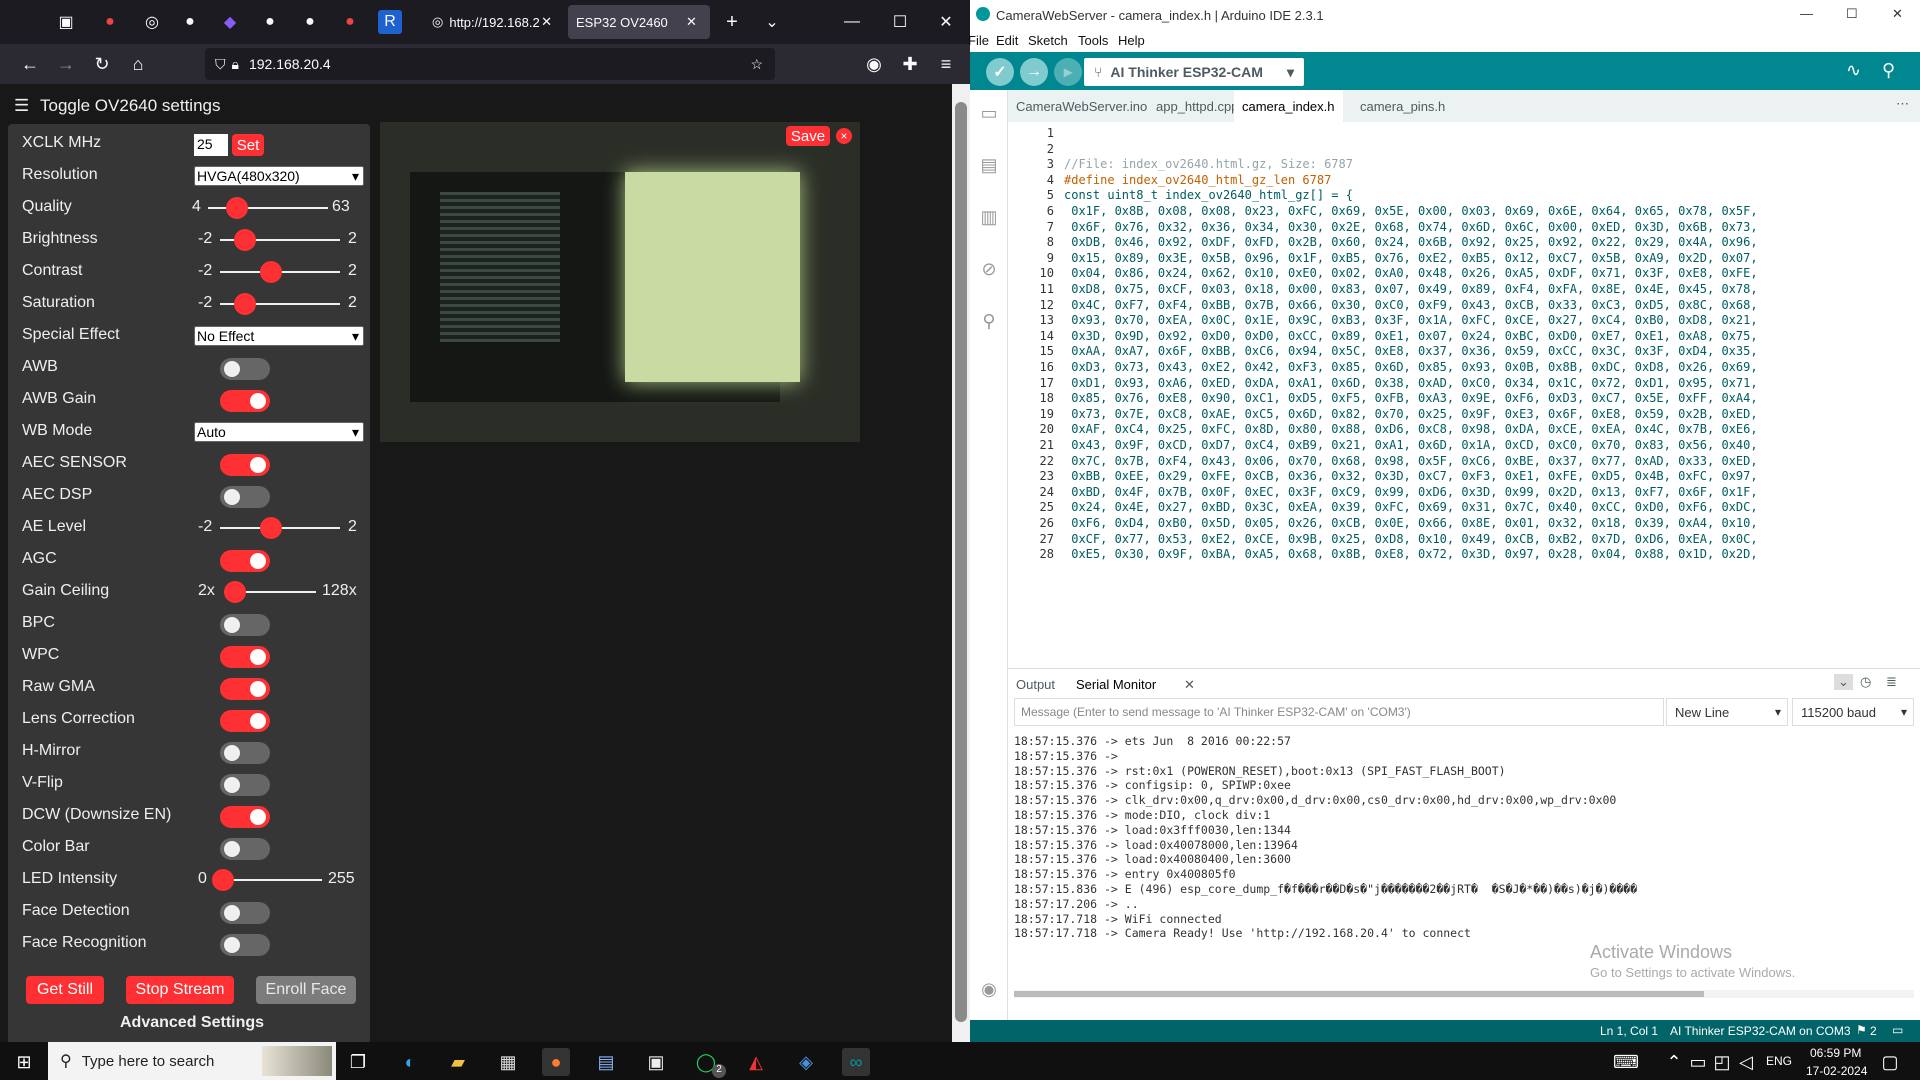 This screenshot has height=1080, width=1920. Describe the element at coordinates (102, 64) in the screenshot. I see `reload-icon: ↻` at that location.